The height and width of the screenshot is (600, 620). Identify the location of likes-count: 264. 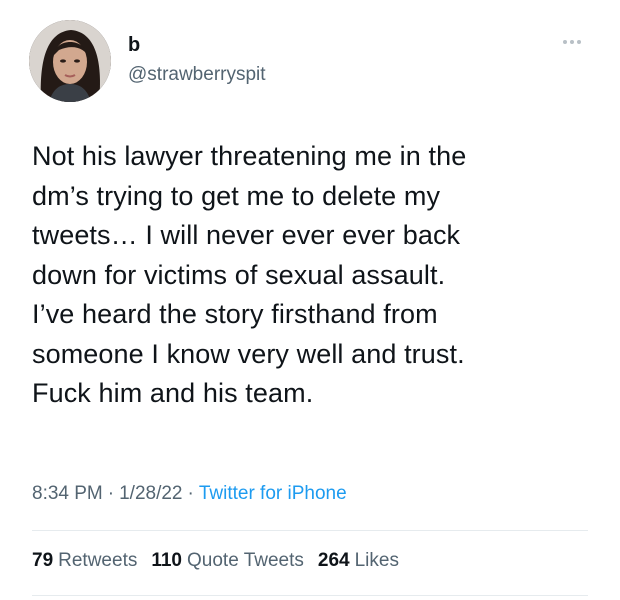
(333, 560).